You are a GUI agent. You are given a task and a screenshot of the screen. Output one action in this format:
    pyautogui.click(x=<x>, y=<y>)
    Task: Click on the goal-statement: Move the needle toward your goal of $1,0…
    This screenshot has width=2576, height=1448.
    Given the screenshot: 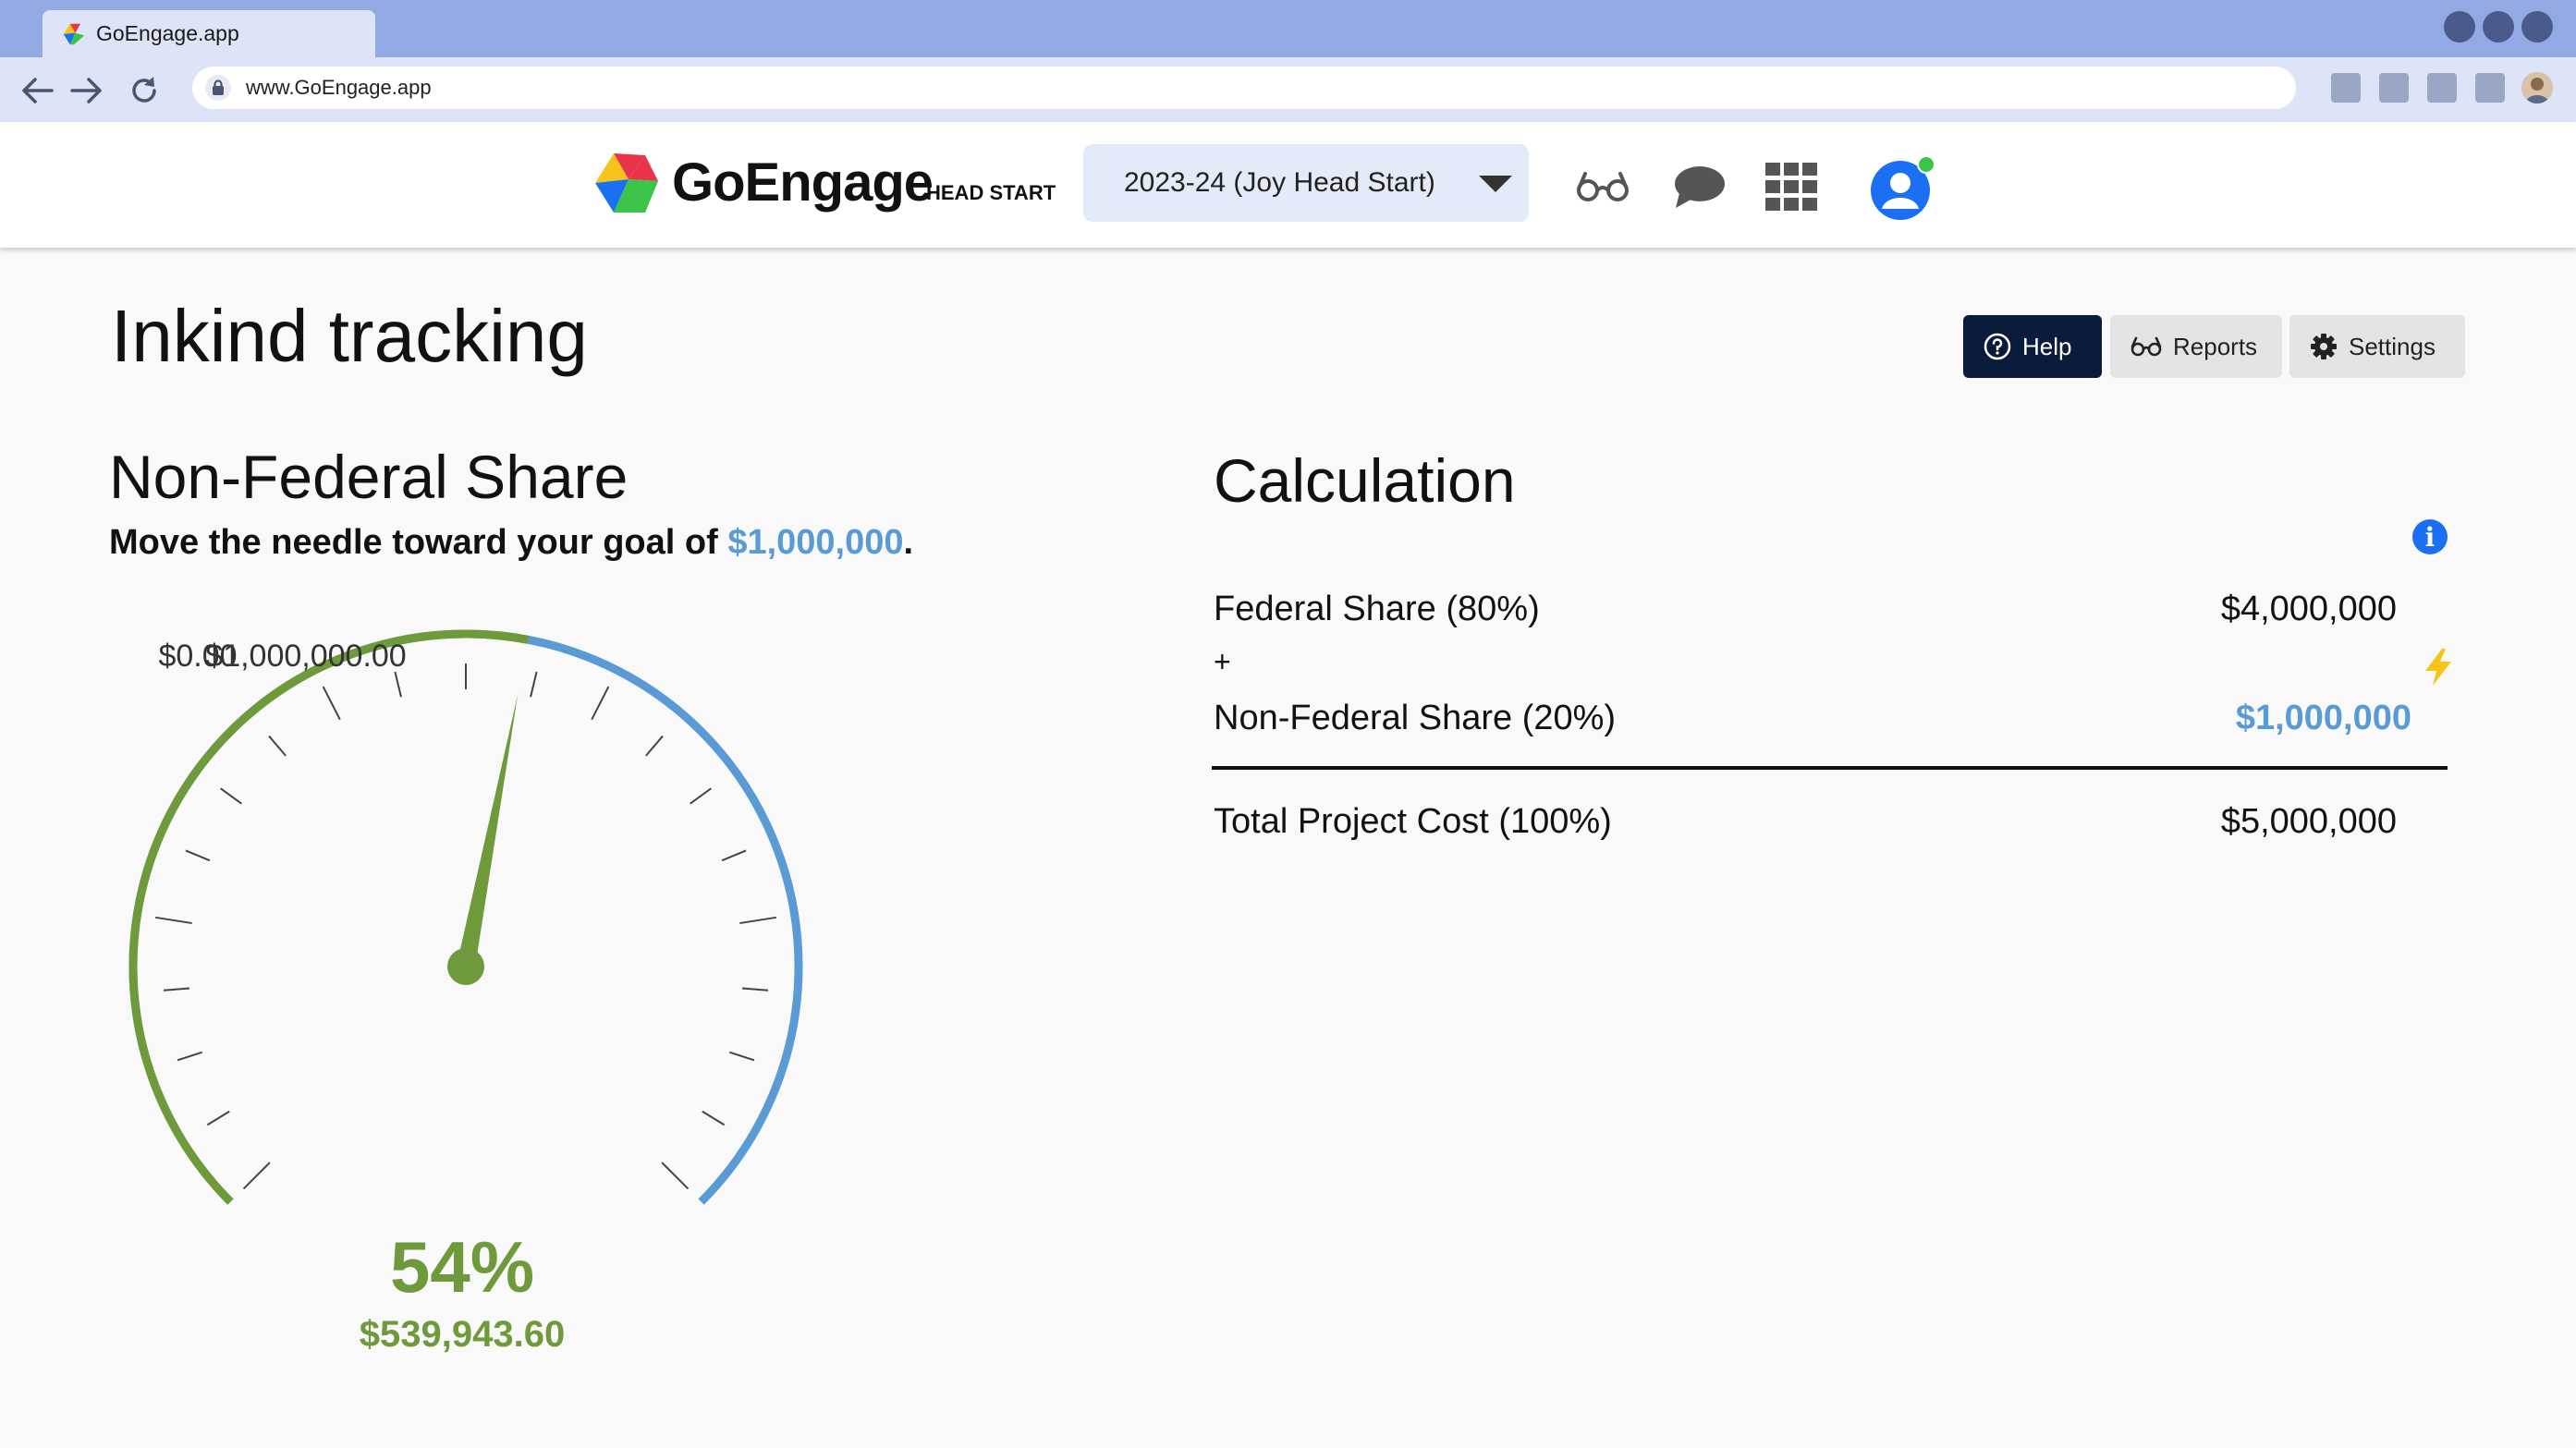 What is the action you would take?
    pyautogui.click(x=511, y=543)
    